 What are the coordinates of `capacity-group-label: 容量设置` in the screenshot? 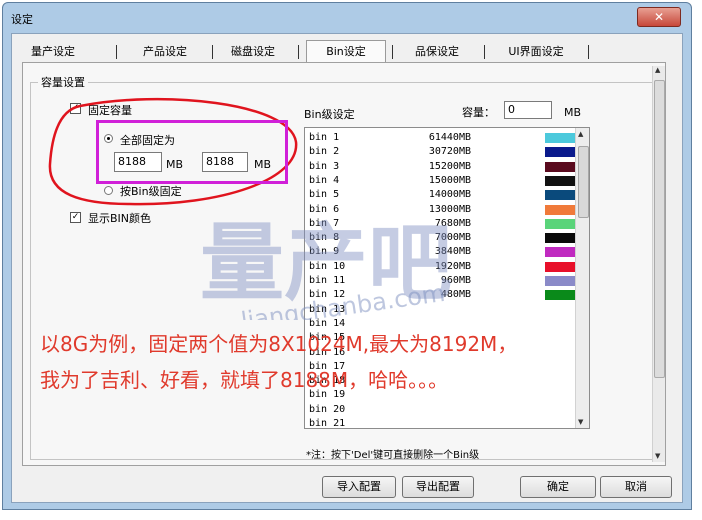 It's located at (63, 82).